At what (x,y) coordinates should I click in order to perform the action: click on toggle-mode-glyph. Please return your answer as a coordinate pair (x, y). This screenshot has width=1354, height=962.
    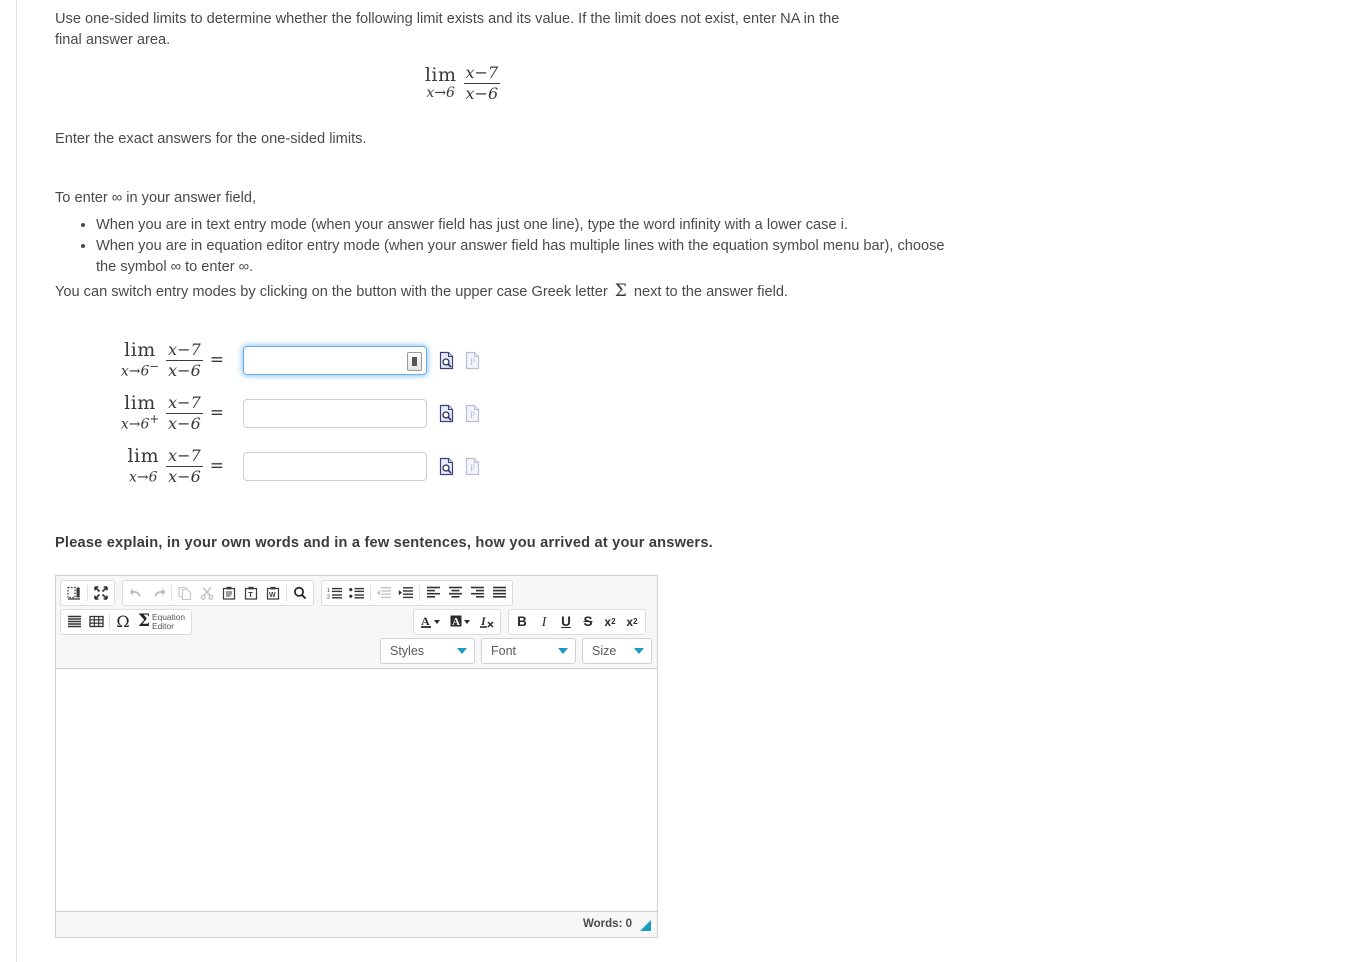
    Looking at the image, I should click on (414, 361).